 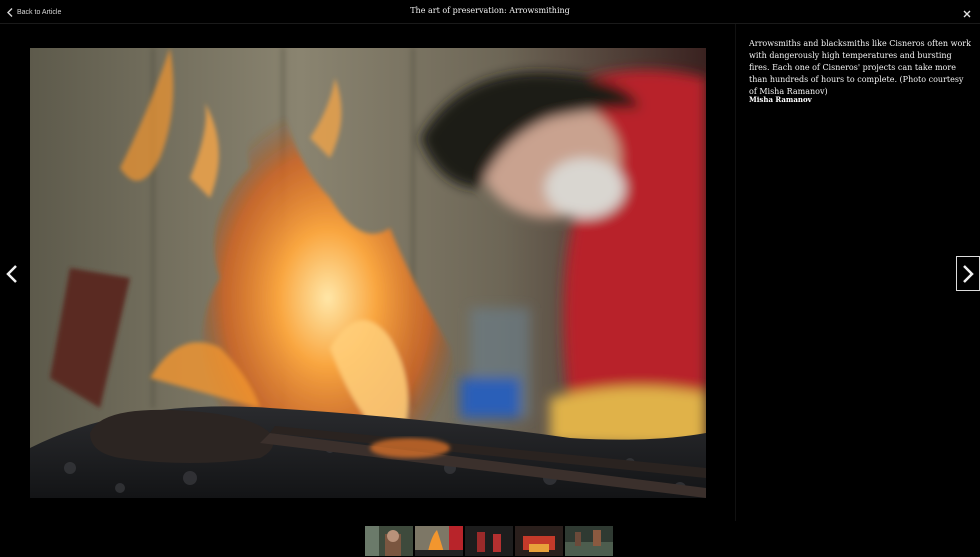 I want to click on previous-photo-button, so click(x=12, y=274).